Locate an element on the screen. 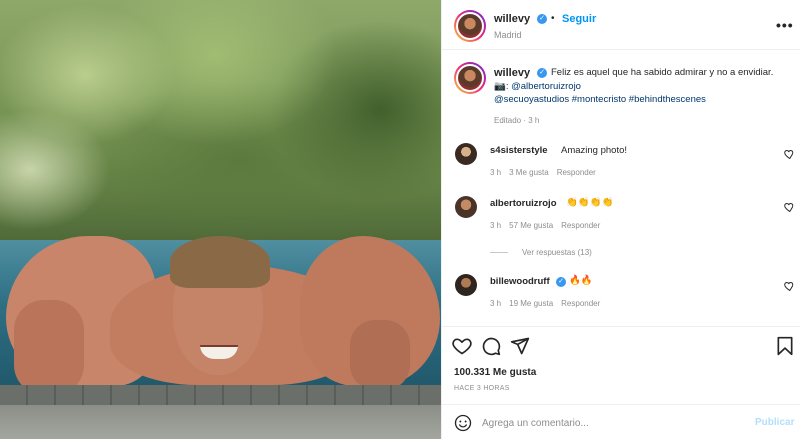  view-replies-button: Ver respuestas (13) is located at coordinates (557, 252).